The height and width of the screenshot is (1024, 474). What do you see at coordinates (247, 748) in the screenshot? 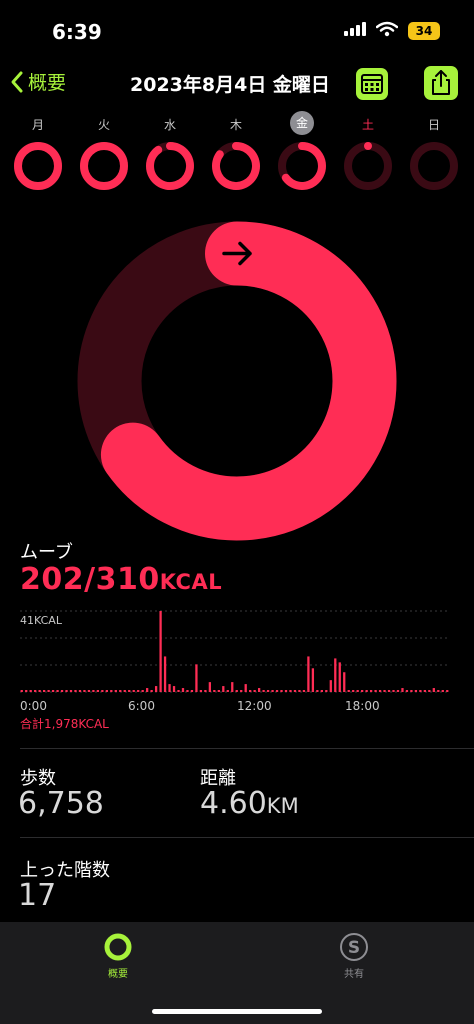
I see `divider` at bounding box center [247, 748].